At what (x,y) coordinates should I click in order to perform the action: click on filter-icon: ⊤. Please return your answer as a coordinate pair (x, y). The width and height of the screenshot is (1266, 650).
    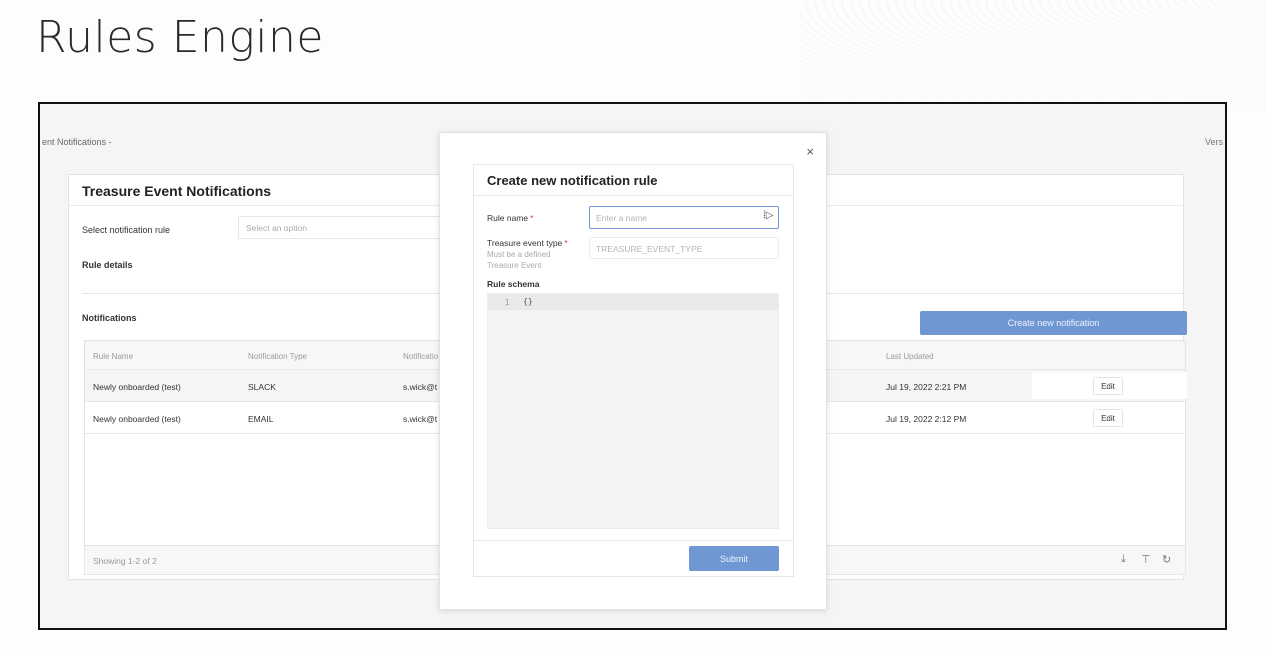
    Looking at the image, I should click on (1146, 559).